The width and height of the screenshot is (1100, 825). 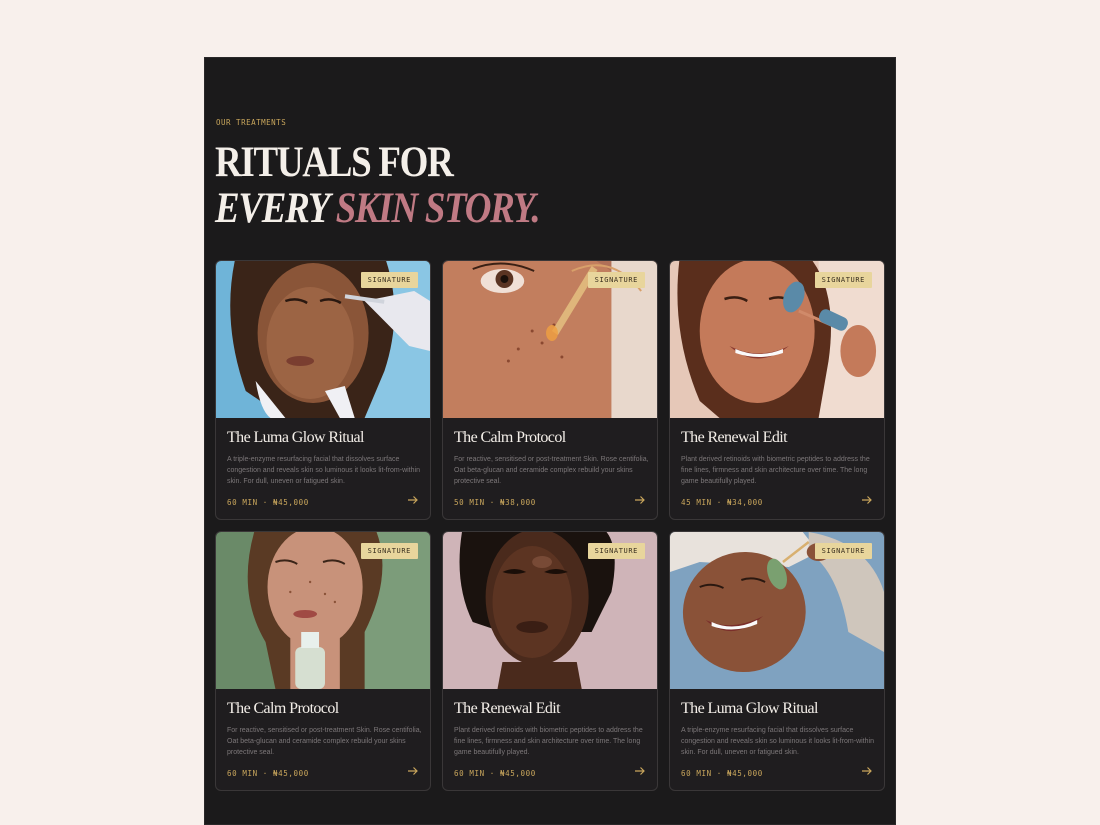 I want to click on card-duration-price: 45 MIN · ₦34,000, so click(x=722, y=502).